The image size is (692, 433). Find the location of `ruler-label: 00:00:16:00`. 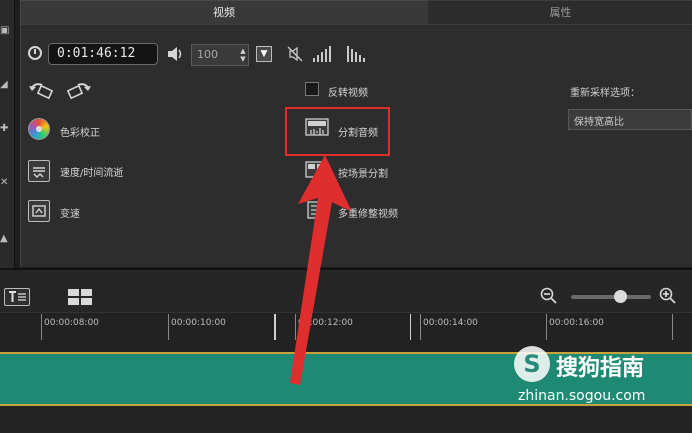

ruler-label: 00:00:16:00 is located at coordinates (576, 323).